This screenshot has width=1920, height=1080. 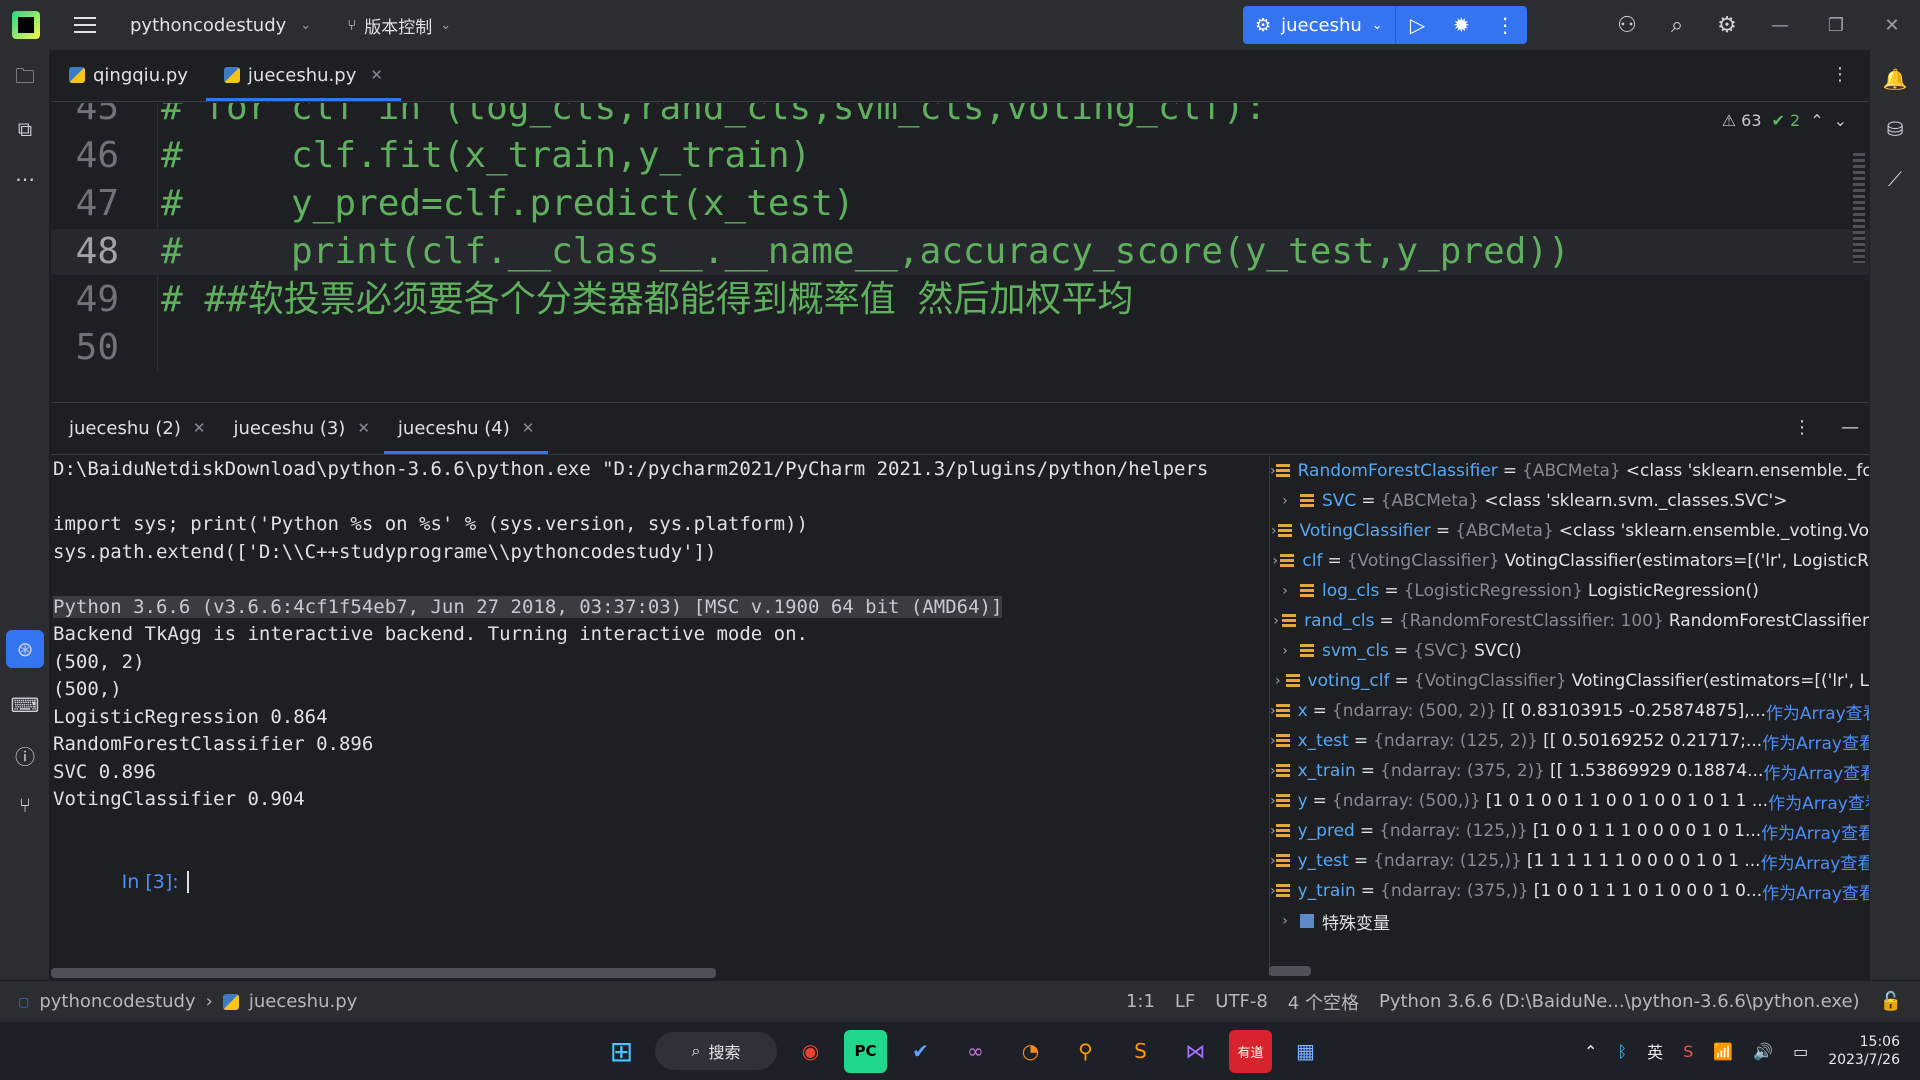 What do you see at coordinates (1892, 25) in the screenshot?
I see `close-window-icon: ✕` at bounding box center [1892, 25].